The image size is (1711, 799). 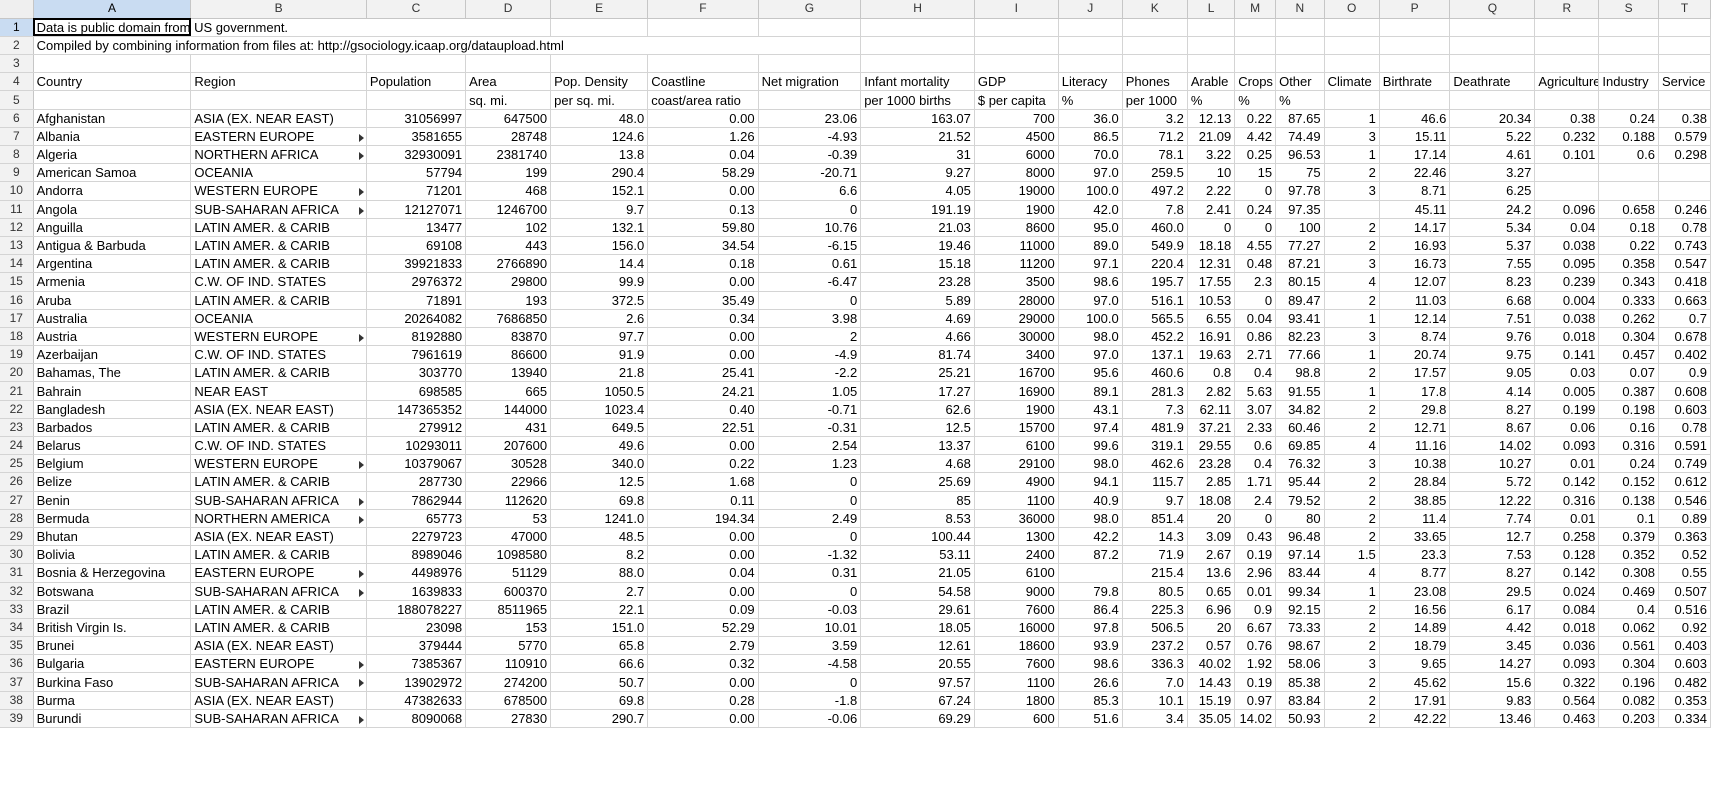 What do you see at coordinates (112, 628) in the screenshot?
I see `country-cell: British Virgin Is.` at bounding box center [112, 628].